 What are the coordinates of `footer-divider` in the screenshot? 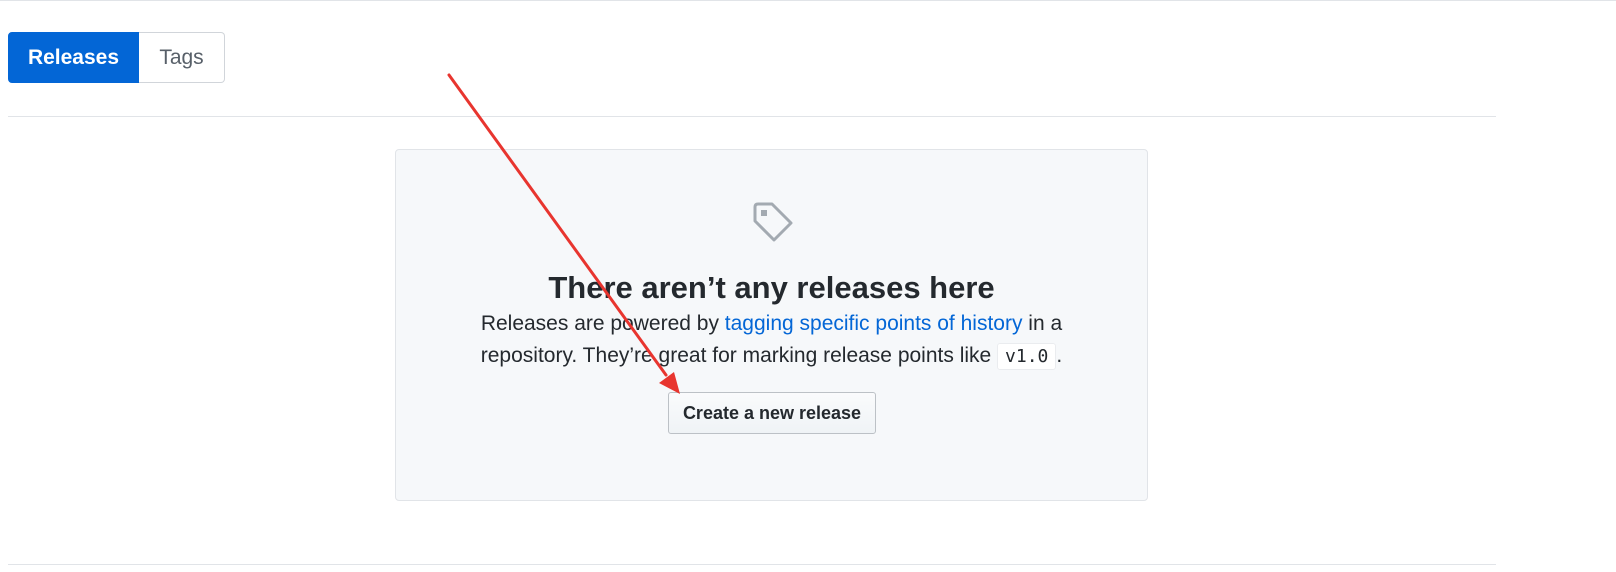 It's located at (752, 564).